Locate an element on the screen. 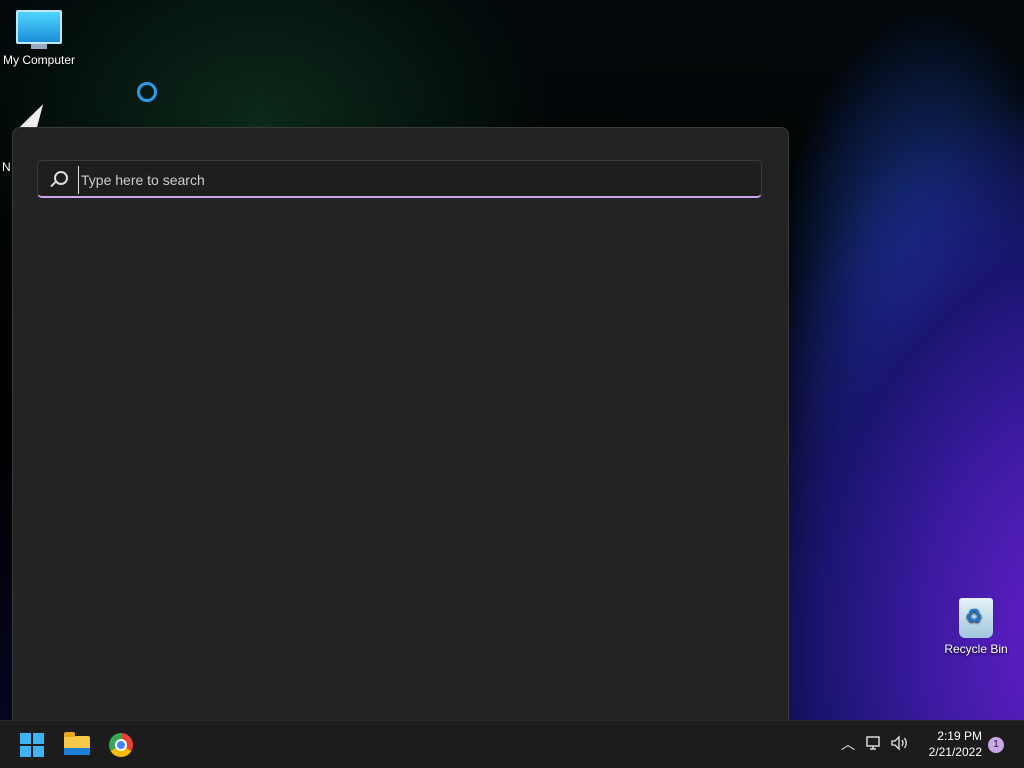 The image size is (1024, 768). network-icon is located at coordinates (874, 745).